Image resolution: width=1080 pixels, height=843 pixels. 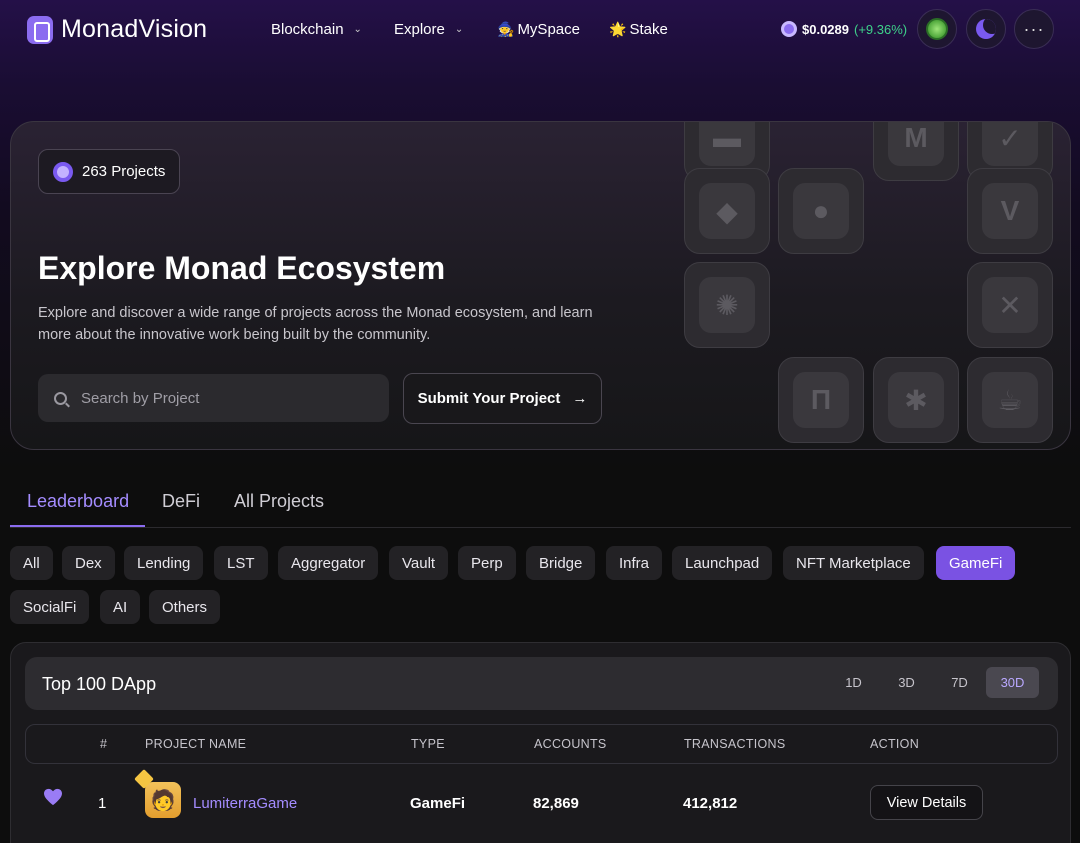 I want to click on logo-text: MonadVision, so click(x=134, y=29).